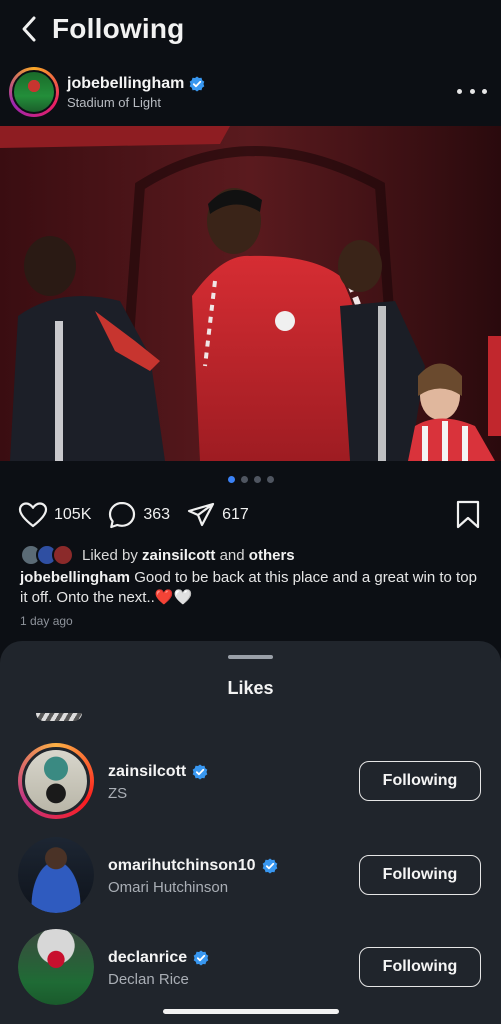 The image size is (501, 1024). I want to click on sheet-drag-handle, so click(250, 657).